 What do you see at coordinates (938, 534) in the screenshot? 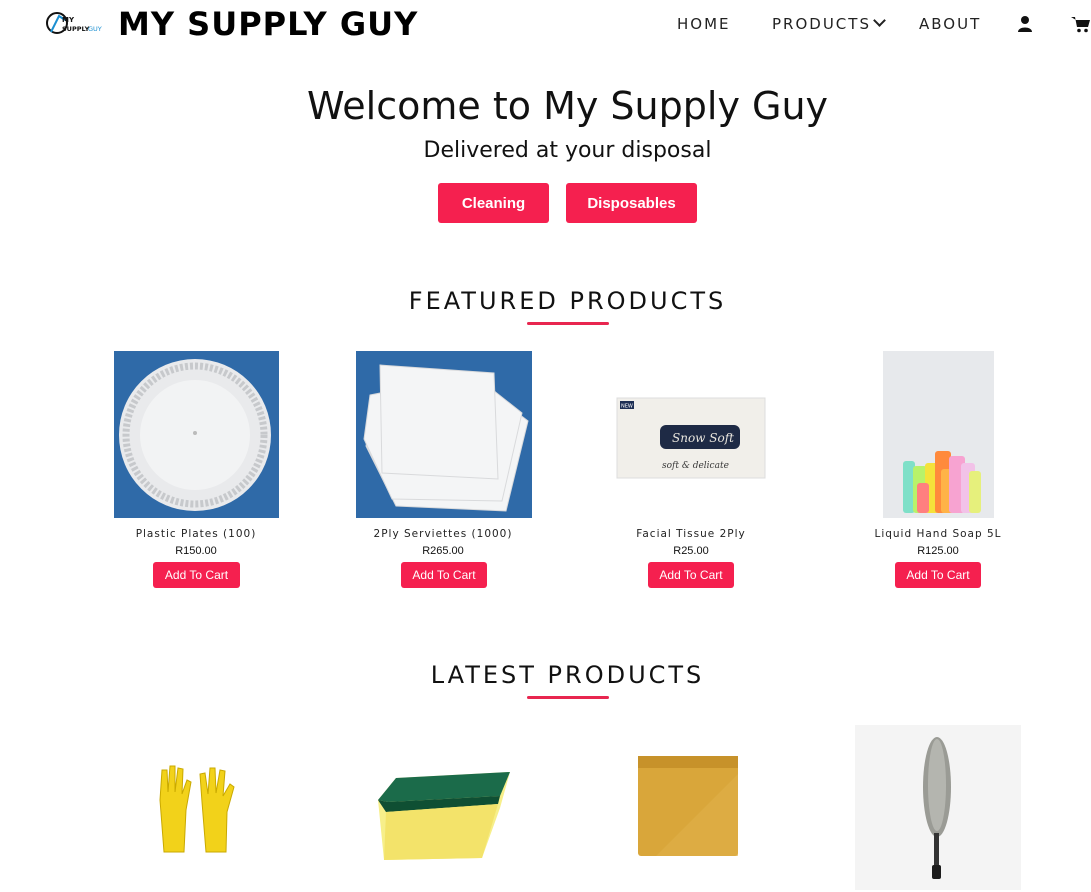
I see `product-name: Liquid Hand Soap 5L` at bounding box center [938, 534].